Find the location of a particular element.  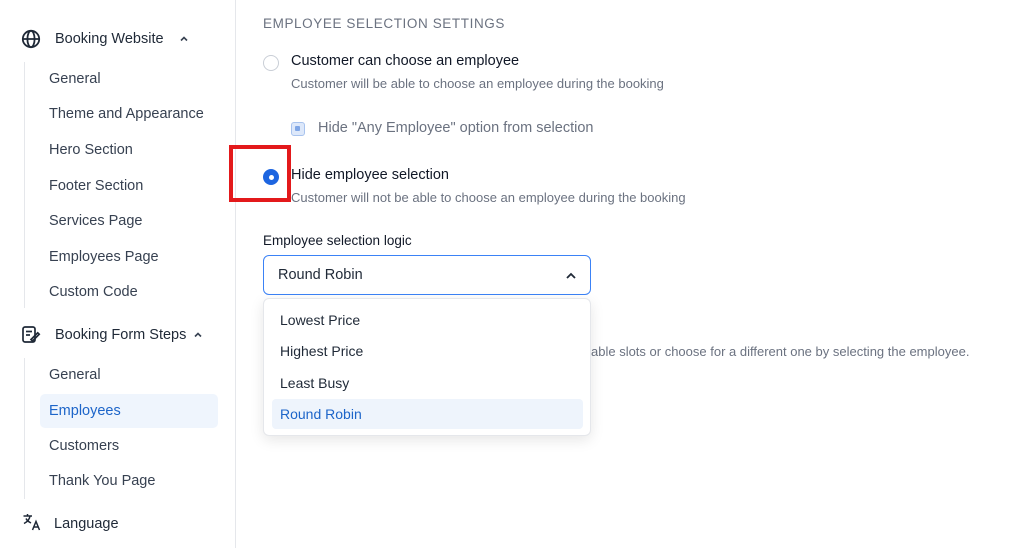

highlight-annotation-box is located at coordinates (260, 173).